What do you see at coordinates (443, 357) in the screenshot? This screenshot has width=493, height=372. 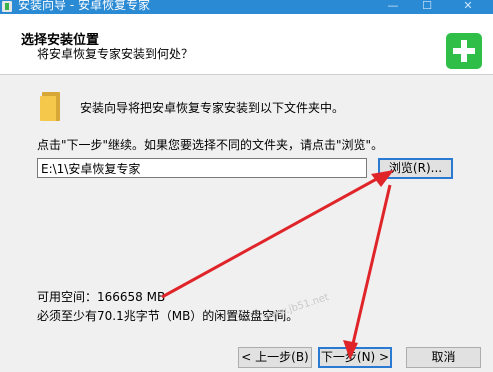 I see `cancel-button: 取消` at bounding box center [443, 357].